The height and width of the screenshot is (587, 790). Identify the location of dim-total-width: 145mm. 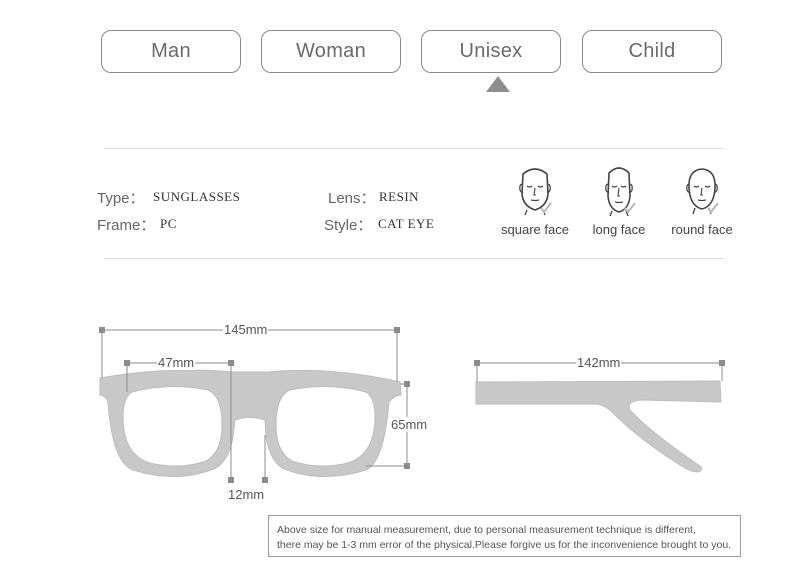
(246, 329).